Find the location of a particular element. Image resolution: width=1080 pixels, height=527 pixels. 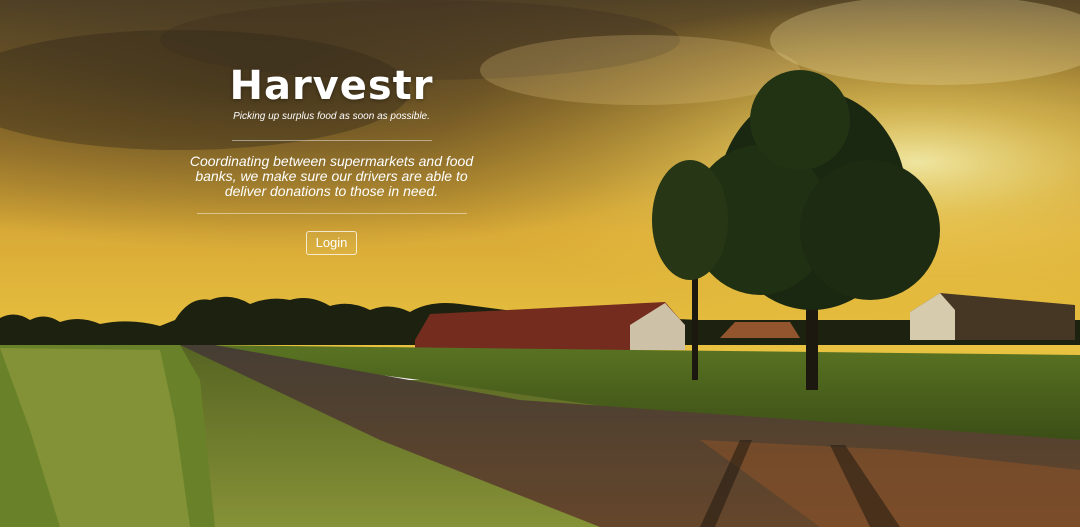

login-button: Login is located at coordinates (331, 243).